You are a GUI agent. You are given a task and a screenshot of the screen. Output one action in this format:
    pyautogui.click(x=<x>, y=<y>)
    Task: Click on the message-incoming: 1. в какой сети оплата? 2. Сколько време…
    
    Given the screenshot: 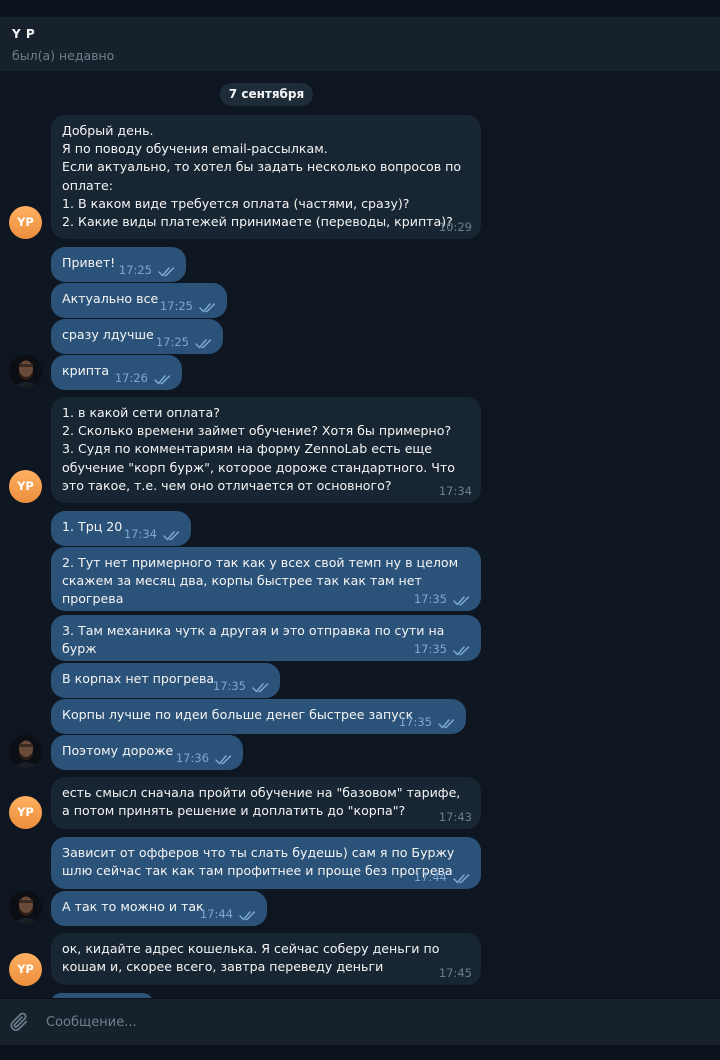 What is the action you would take?
    pyautogui.click(x=266, y=450)
    